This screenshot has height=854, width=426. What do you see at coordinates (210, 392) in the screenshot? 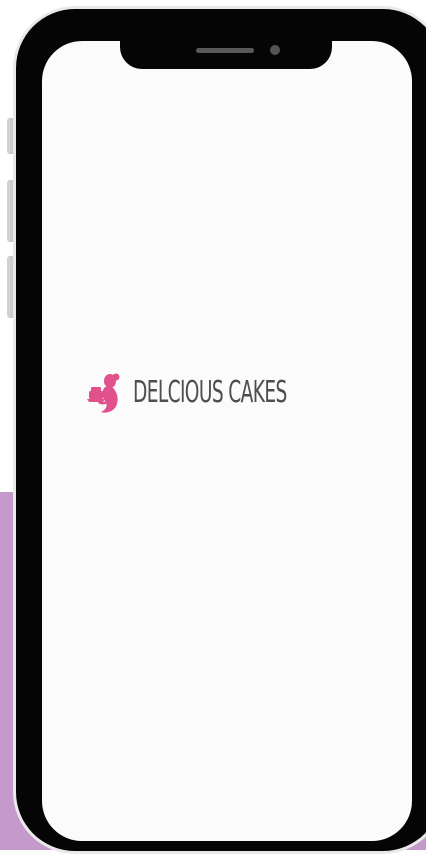
I see `brand-name: DELCIOUS CAKES` at bounding box center [210, 392].